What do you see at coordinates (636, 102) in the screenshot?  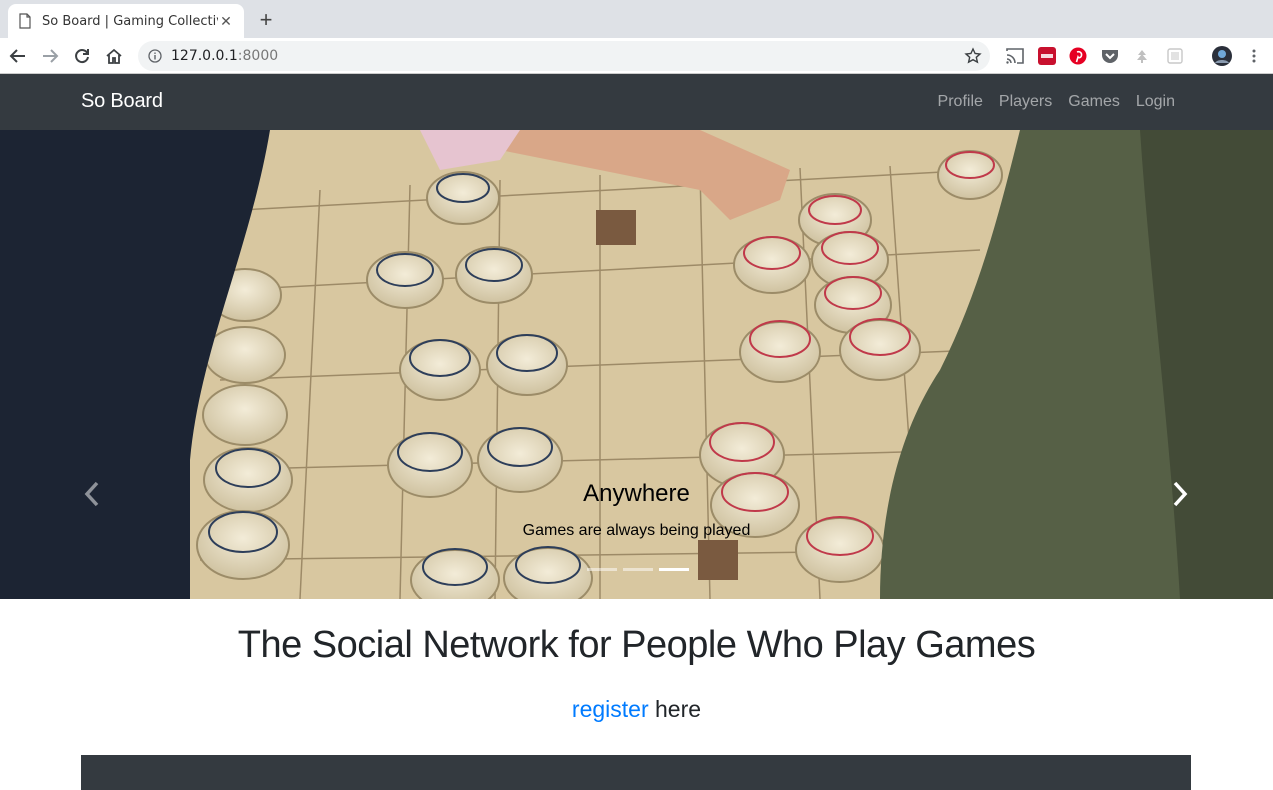 I see `site-navbar: So Board Profile Players Games Login` at bounding box center [636, 102].